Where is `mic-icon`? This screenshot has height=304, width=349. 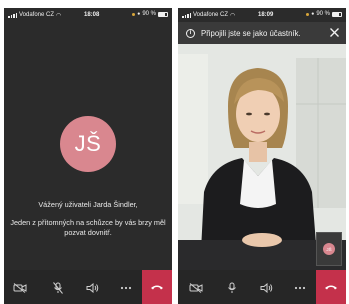 mic-icon is located at coordinates (232, 287).